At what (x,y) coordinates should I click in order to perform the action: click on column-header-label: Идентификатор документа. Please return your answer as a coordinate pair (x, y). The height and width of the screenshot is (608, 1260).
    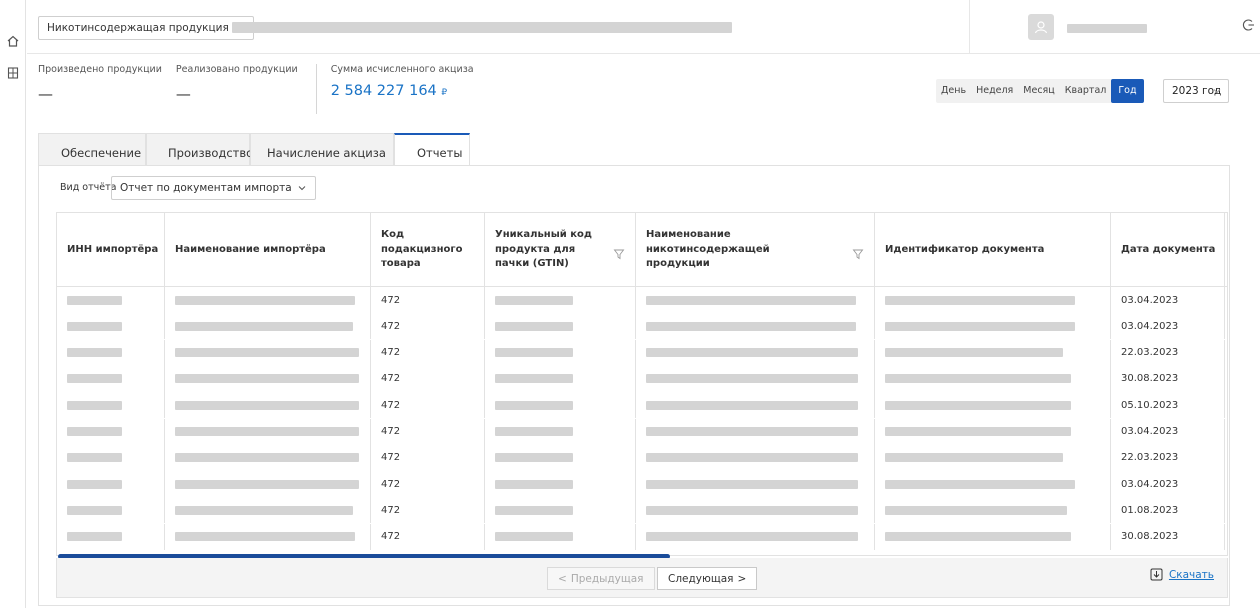
    Looking at the image, I should click on (965, 249).